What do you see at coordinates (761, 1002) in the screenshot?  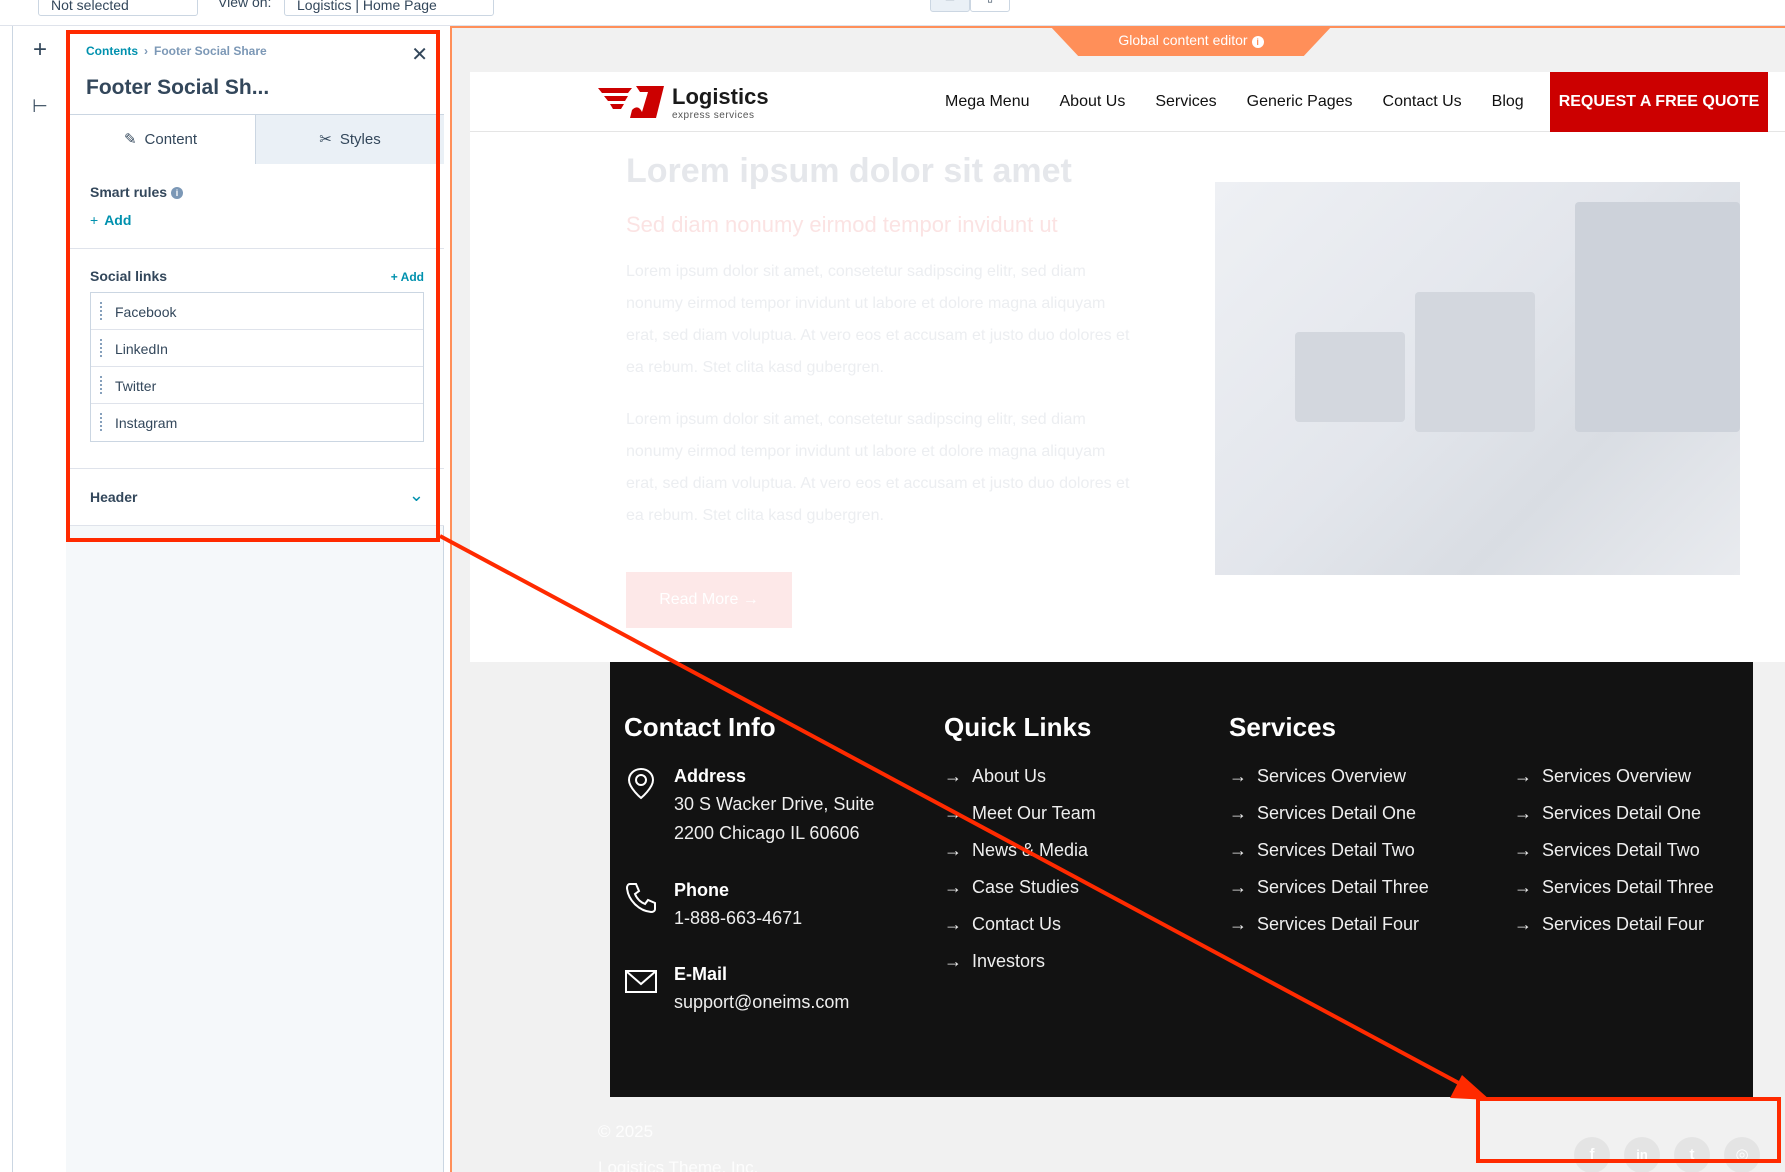 I see `email-value: support@oneims.com` at bounding box center [761, 1002].